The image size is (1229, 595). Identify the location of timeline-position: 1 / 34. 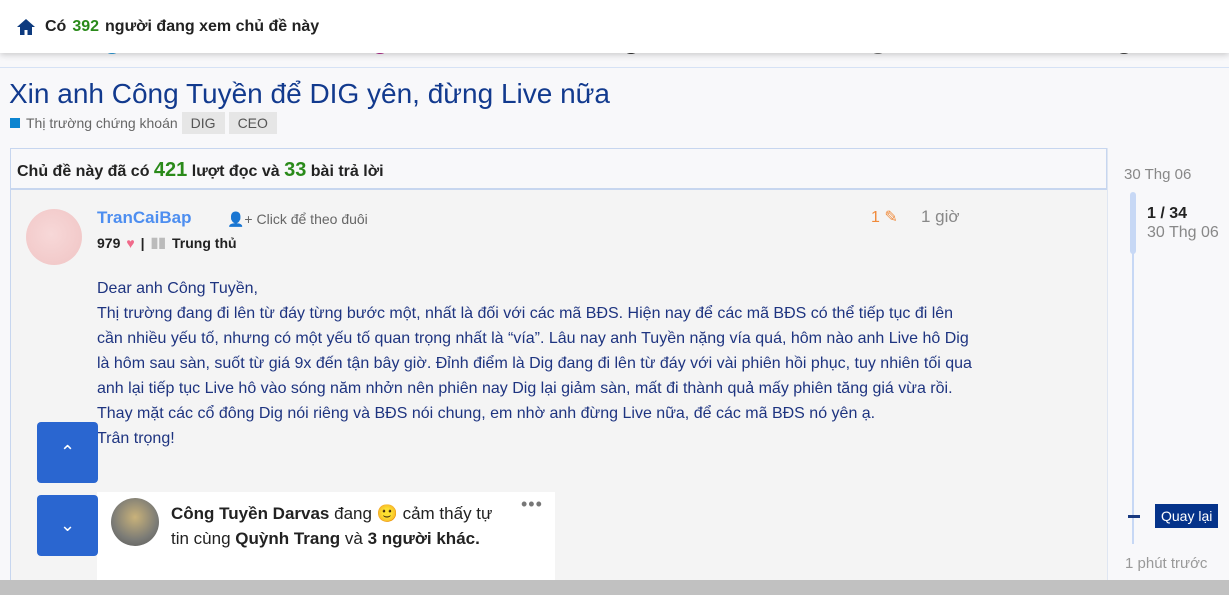
(1167, 213).